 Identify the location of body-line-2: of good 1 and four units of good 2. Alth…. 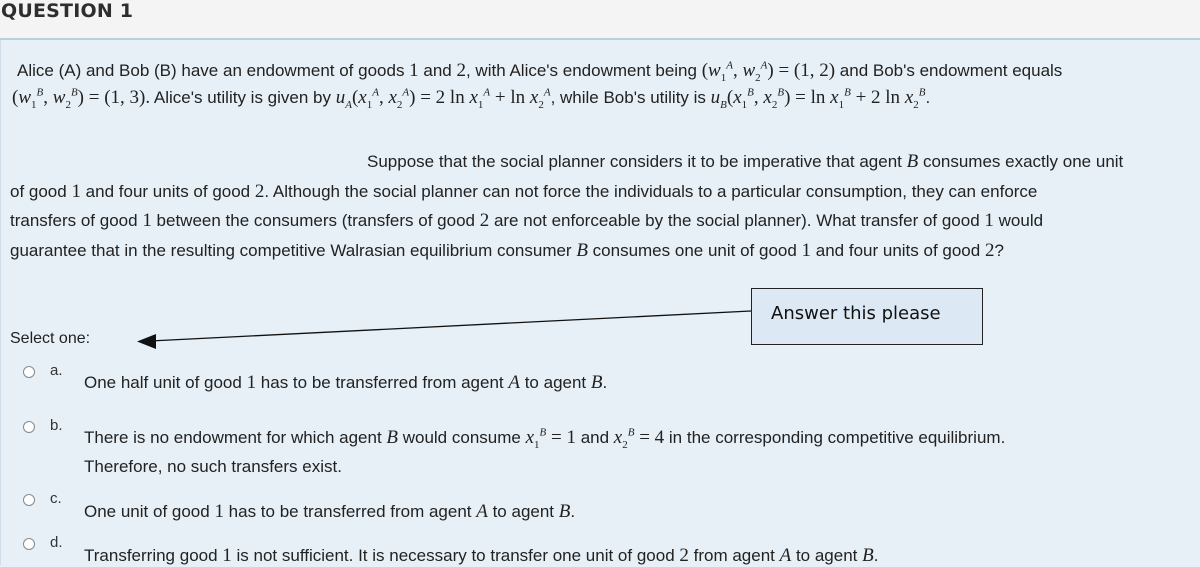
(523, 192).